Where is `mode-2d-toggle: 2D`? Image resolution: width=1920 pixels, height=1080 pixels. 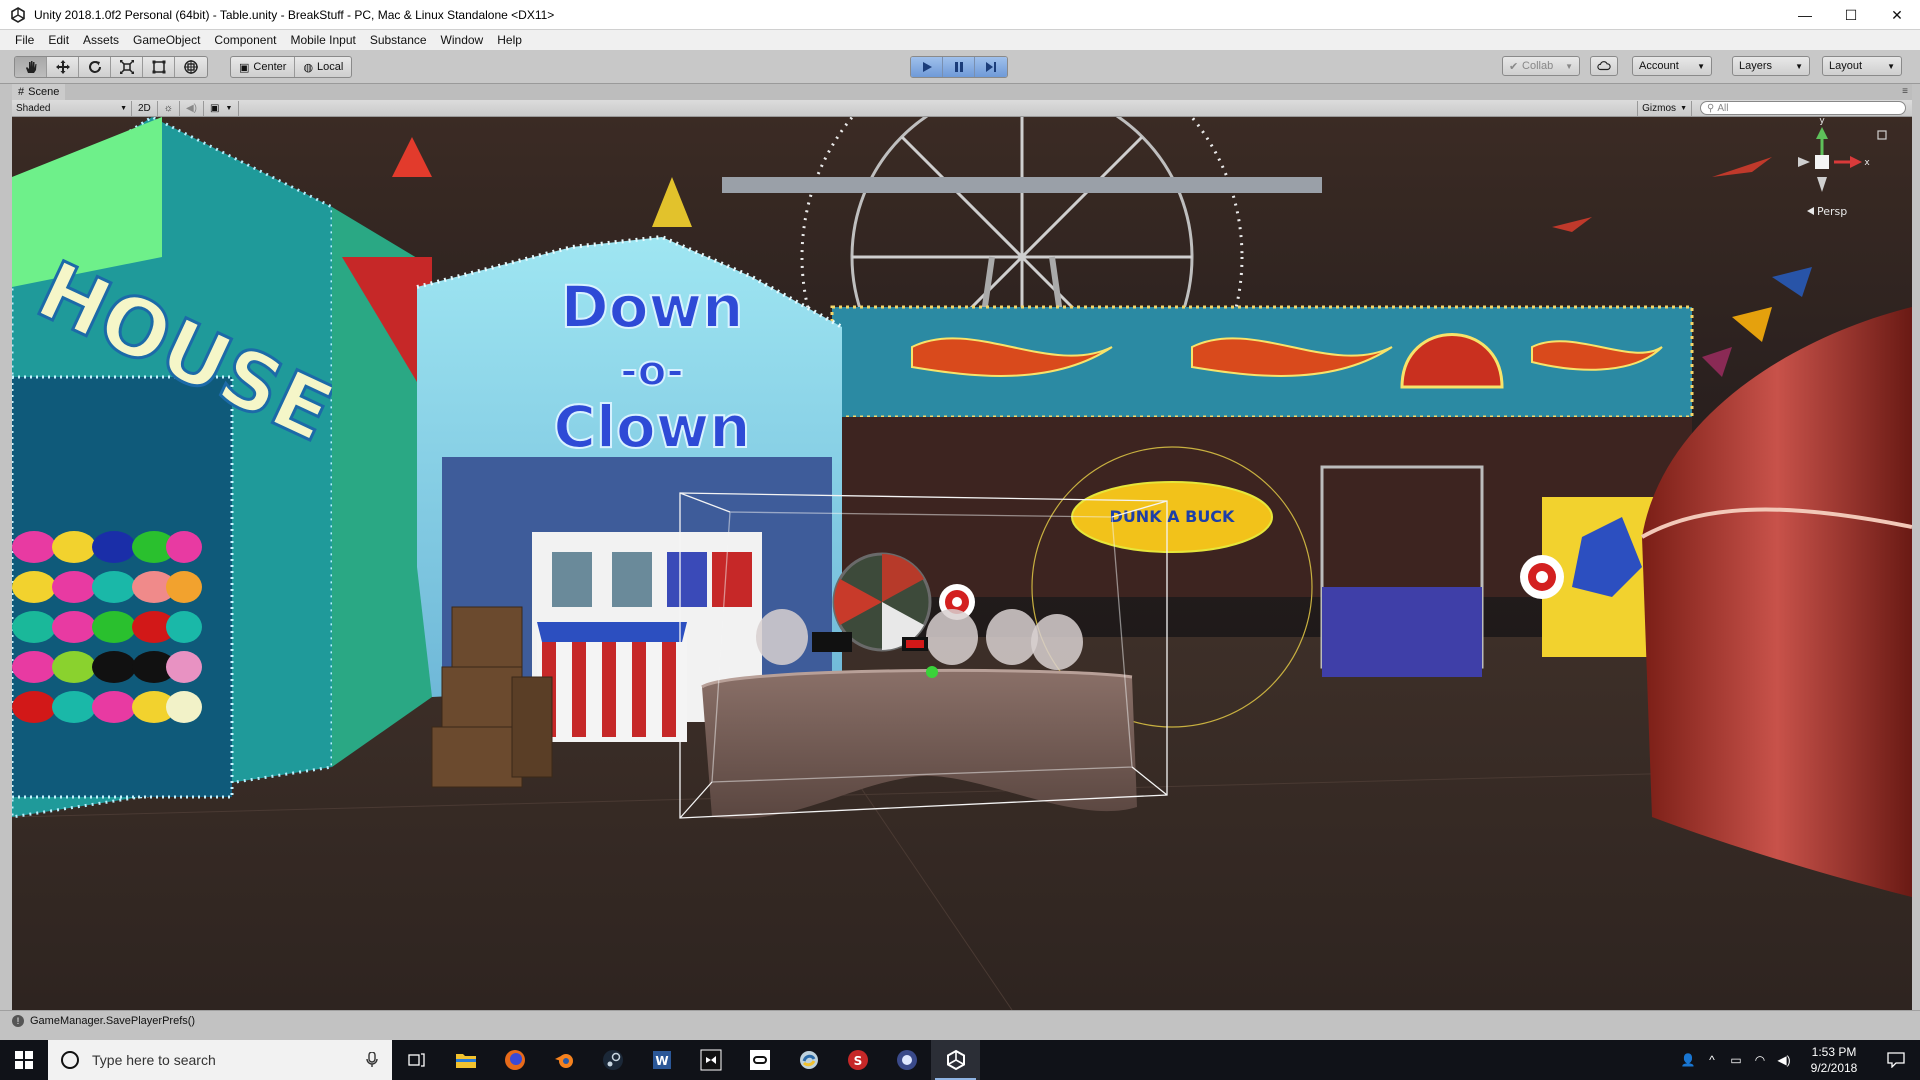 mode-2d-toggle: 2D is located at coordinates (145, 108).